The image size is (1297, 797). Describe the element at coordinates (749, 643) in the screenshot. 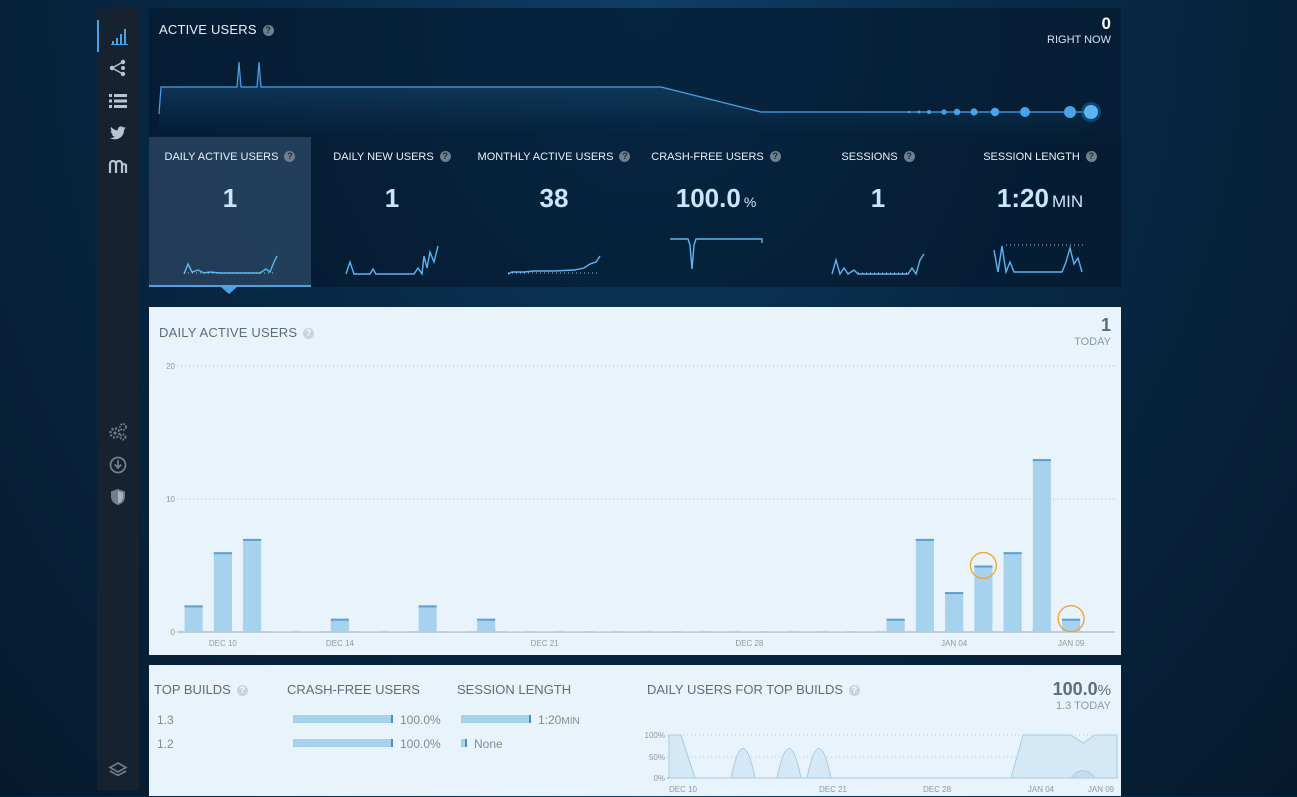

I see `x-tick-label: DEC 28` at that location.